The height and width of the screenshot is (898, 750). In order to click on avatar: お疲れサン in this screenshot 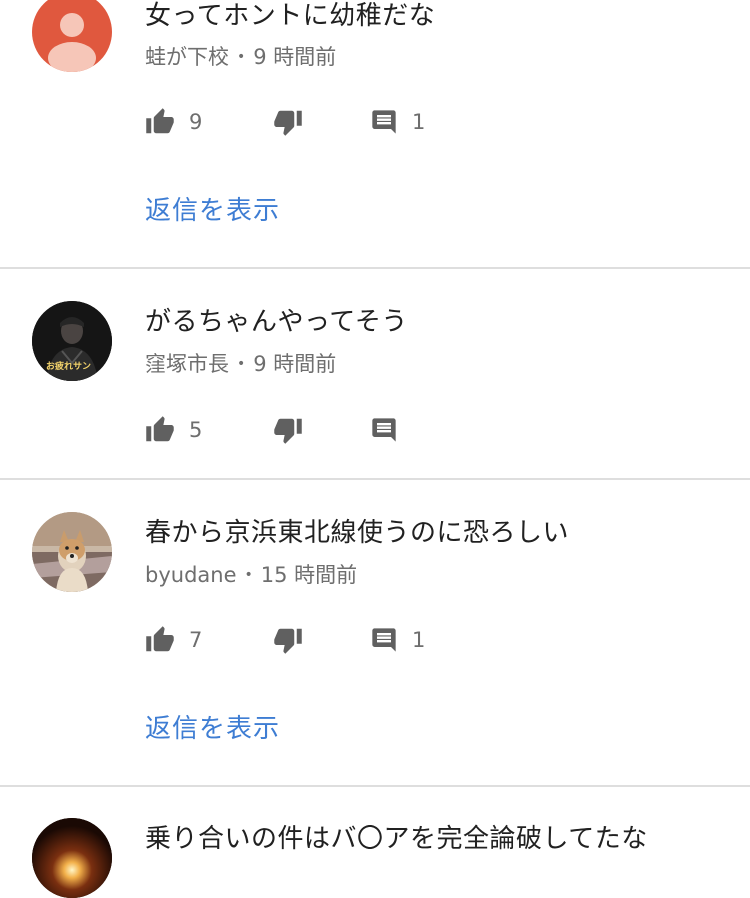, I will do `click(72, 341)`.